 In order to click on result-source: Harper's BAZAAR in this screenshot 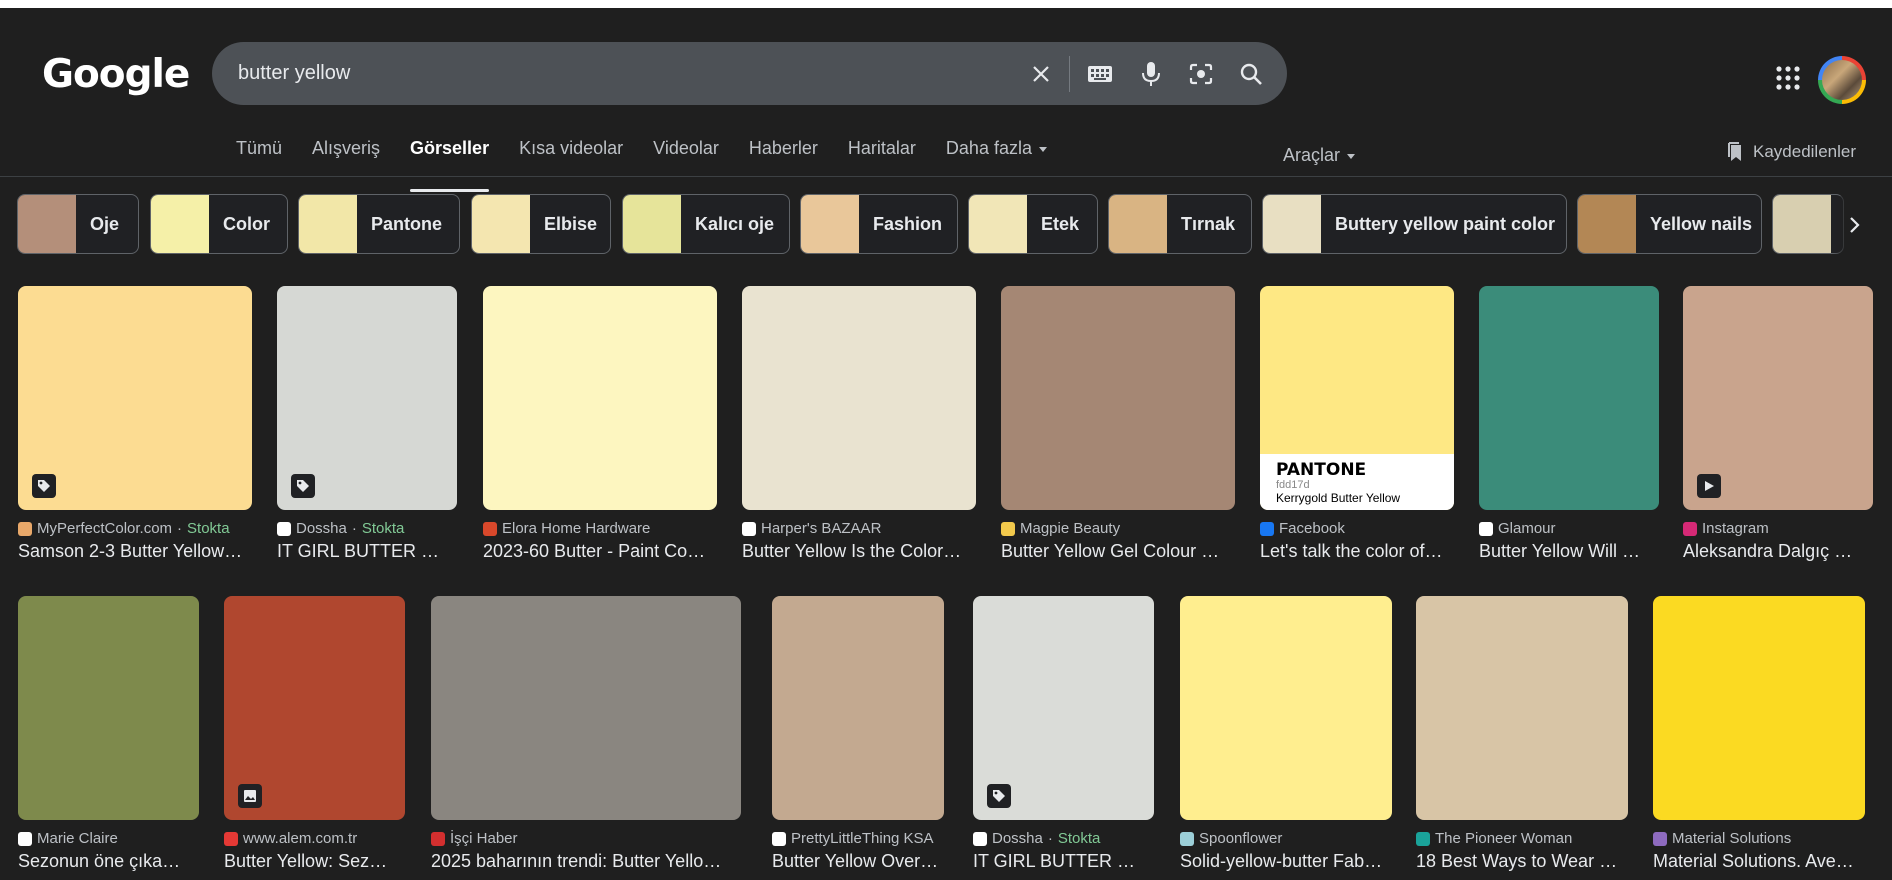, I will do `click(859, 528)`.